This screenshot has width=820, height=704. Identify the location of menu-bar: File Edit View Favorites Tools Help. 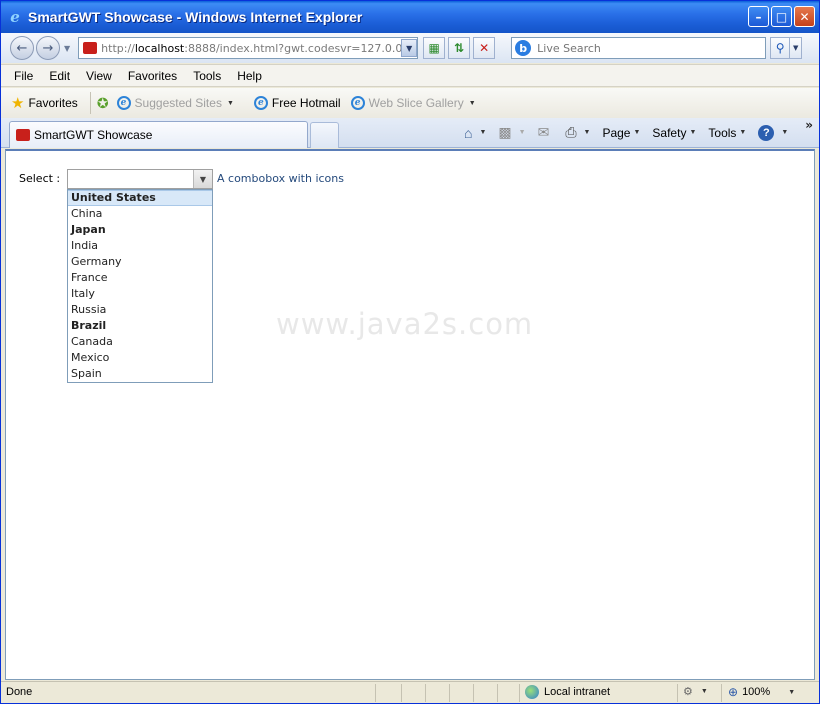
(410, 75).